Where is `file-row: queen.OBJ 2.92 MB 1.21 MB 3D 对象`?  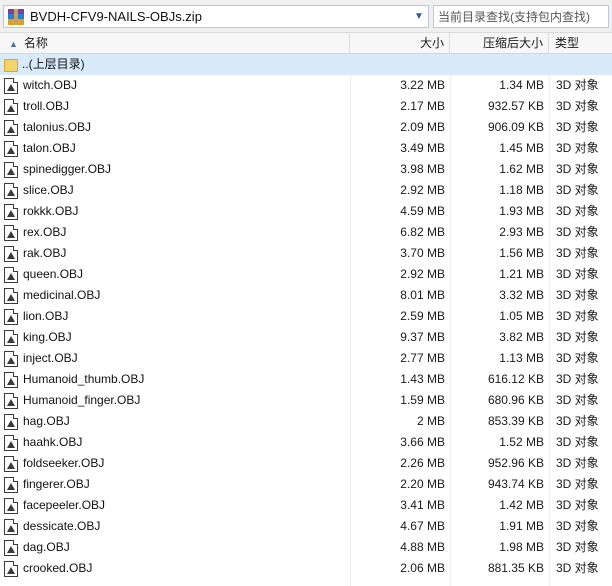
file-row: queen.OBJ 2.92 MB 1.21 MB 3D 对象 is located at coordinates (306, 274).